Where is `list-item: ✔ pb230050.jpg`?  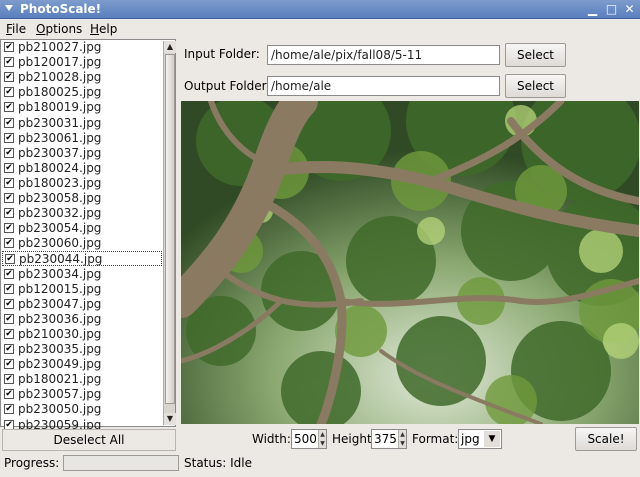 list-item: ✔ pb230050.jpg is located at coordinates (82, 409).